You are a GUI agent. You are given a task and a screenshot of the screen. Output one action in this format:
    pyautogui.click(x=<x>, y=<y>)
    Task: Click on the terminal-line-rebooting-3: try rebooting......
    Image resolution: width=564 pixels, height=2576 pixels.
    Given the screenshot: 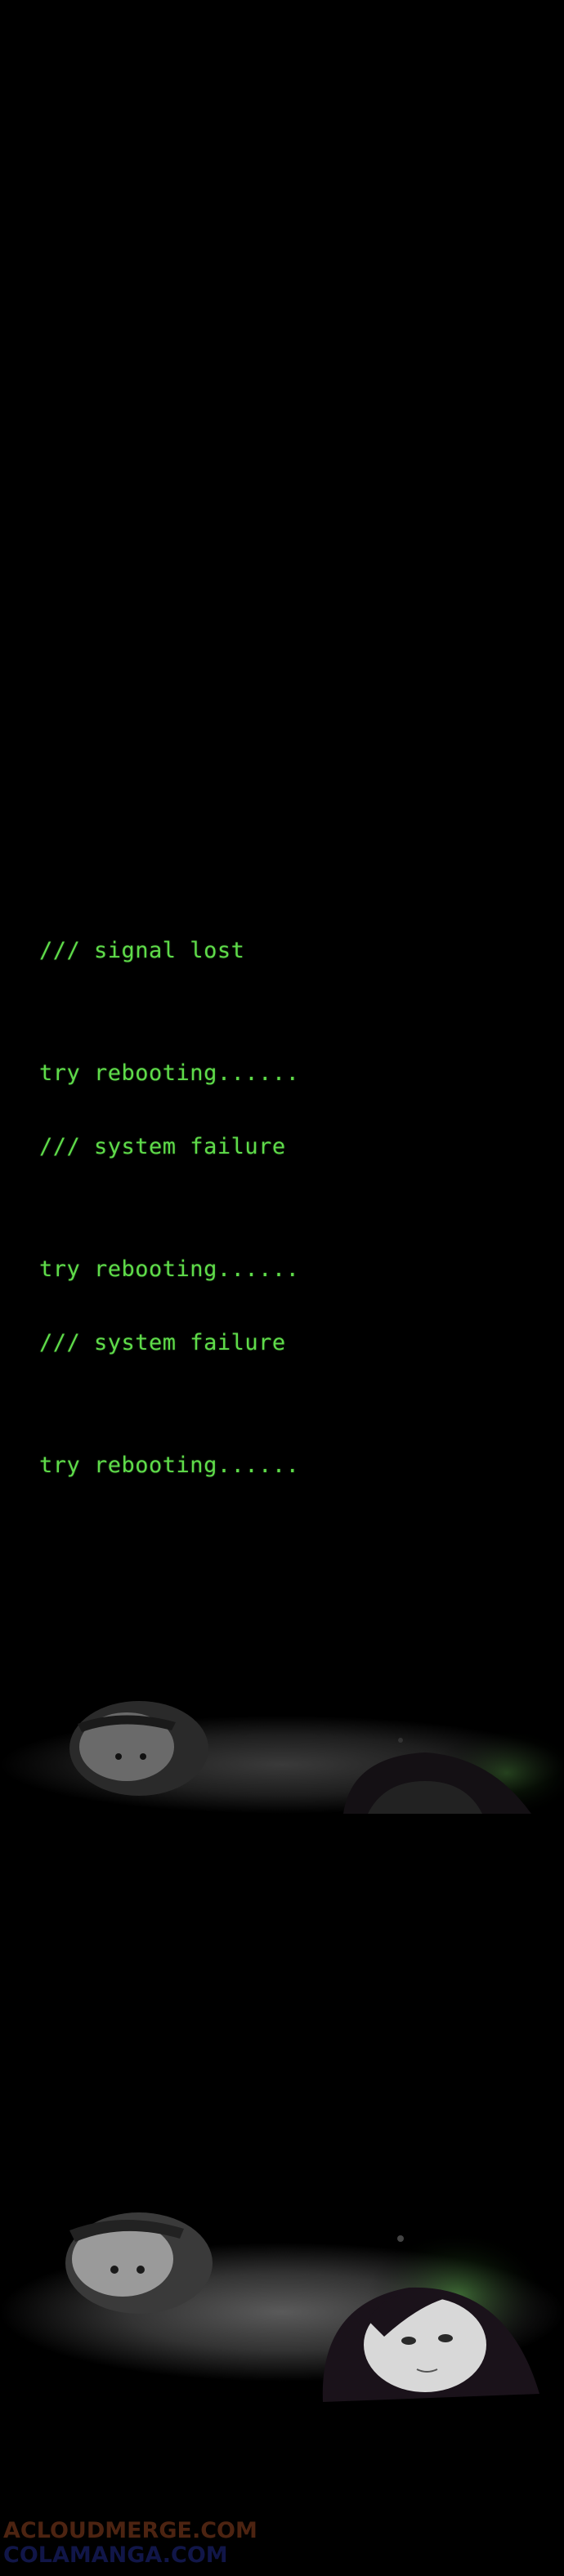 What is the action you would take?
    pyautogui.click(x=169, y=1466)
    